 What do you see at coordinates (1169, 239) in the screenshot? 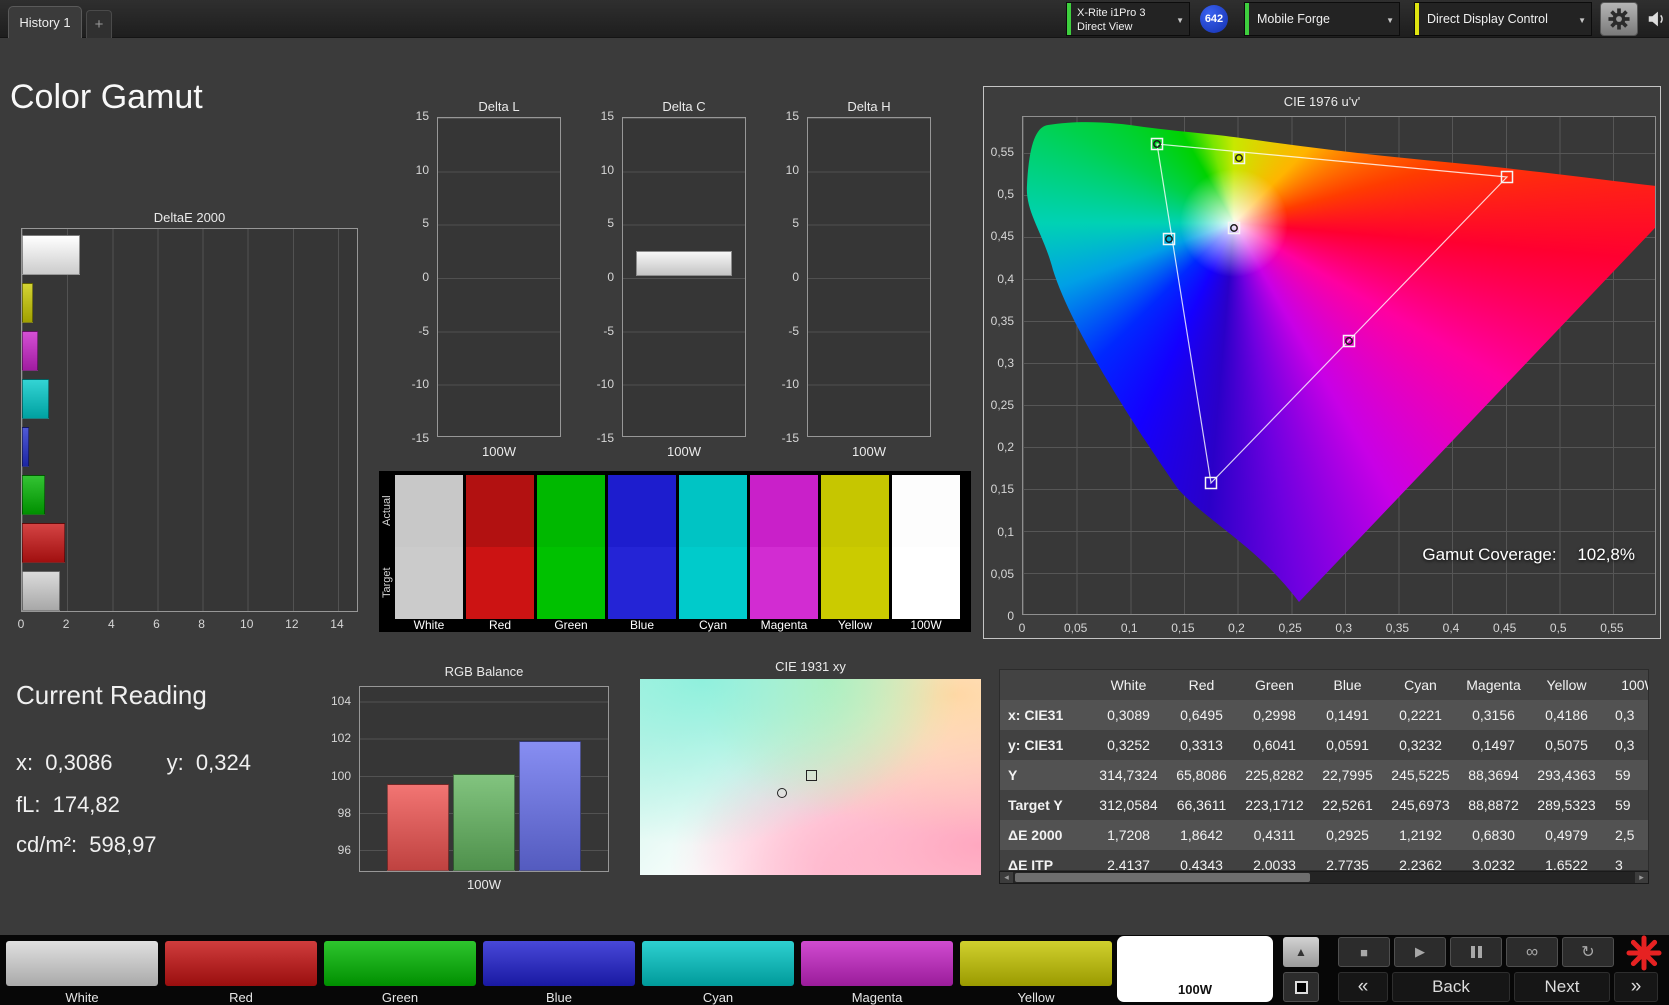
I see `marker-cyan-actual` at bounding box center [1169, 239].